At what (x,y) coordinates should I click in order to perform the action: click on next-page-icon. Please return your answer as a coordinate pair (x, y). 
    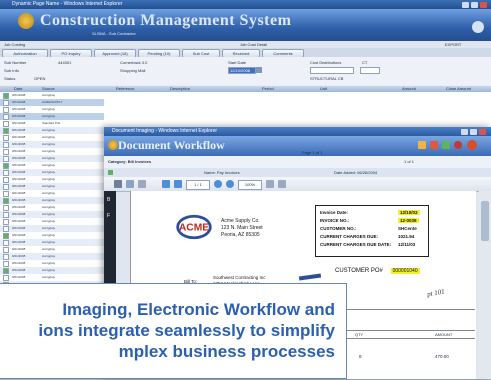
    Looking at the image, I should click on (178, 184).